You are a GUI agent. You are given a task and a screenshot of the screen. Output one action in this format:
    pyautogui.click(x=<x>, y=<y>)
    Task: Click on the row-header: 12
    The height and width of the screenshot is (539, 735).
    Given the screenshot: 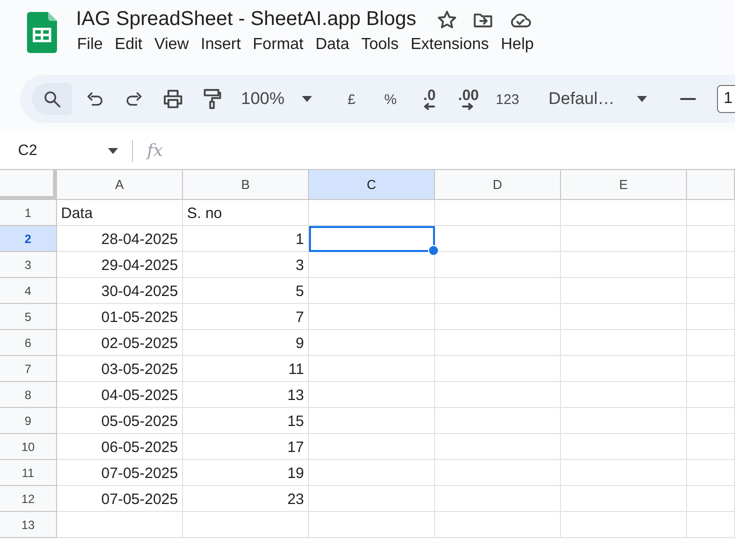 What is the action you would take?
    pyautogui.click(x=28, y=499)
    